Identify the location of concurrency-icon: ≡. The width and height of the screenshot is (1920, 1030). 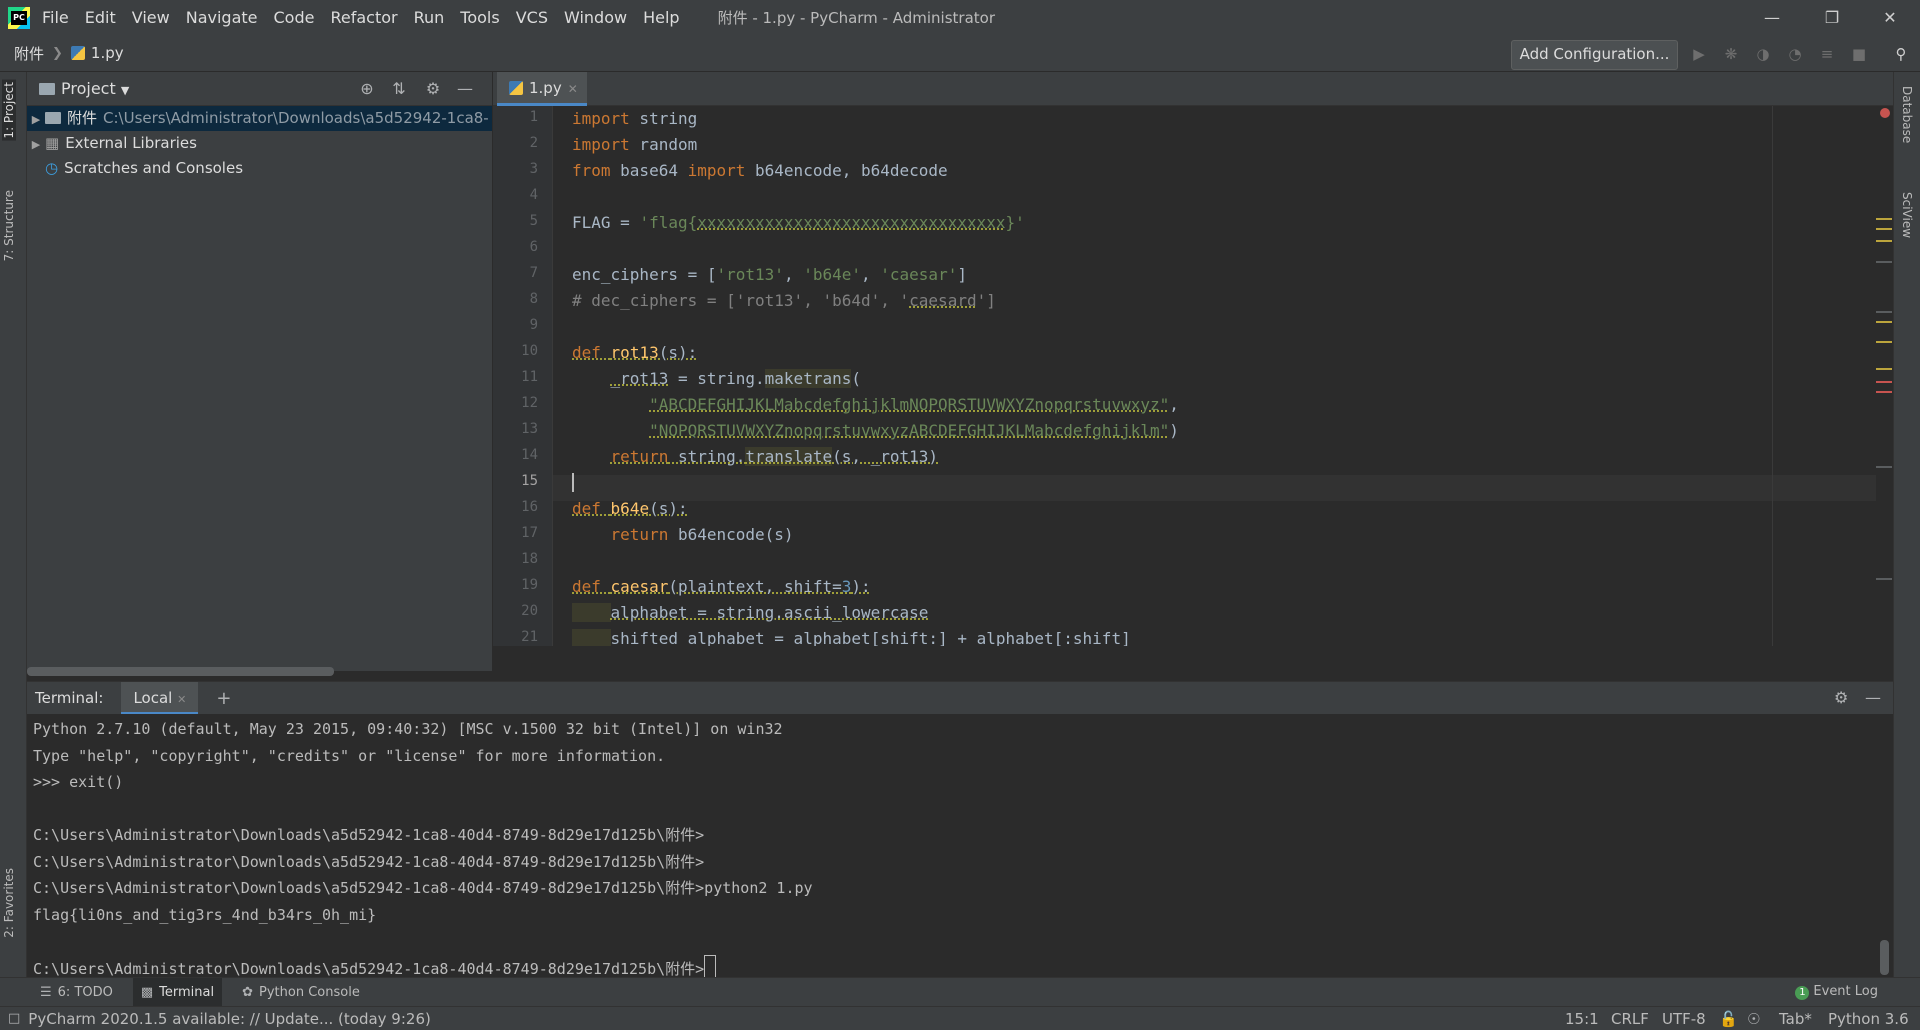
(1827, 54).